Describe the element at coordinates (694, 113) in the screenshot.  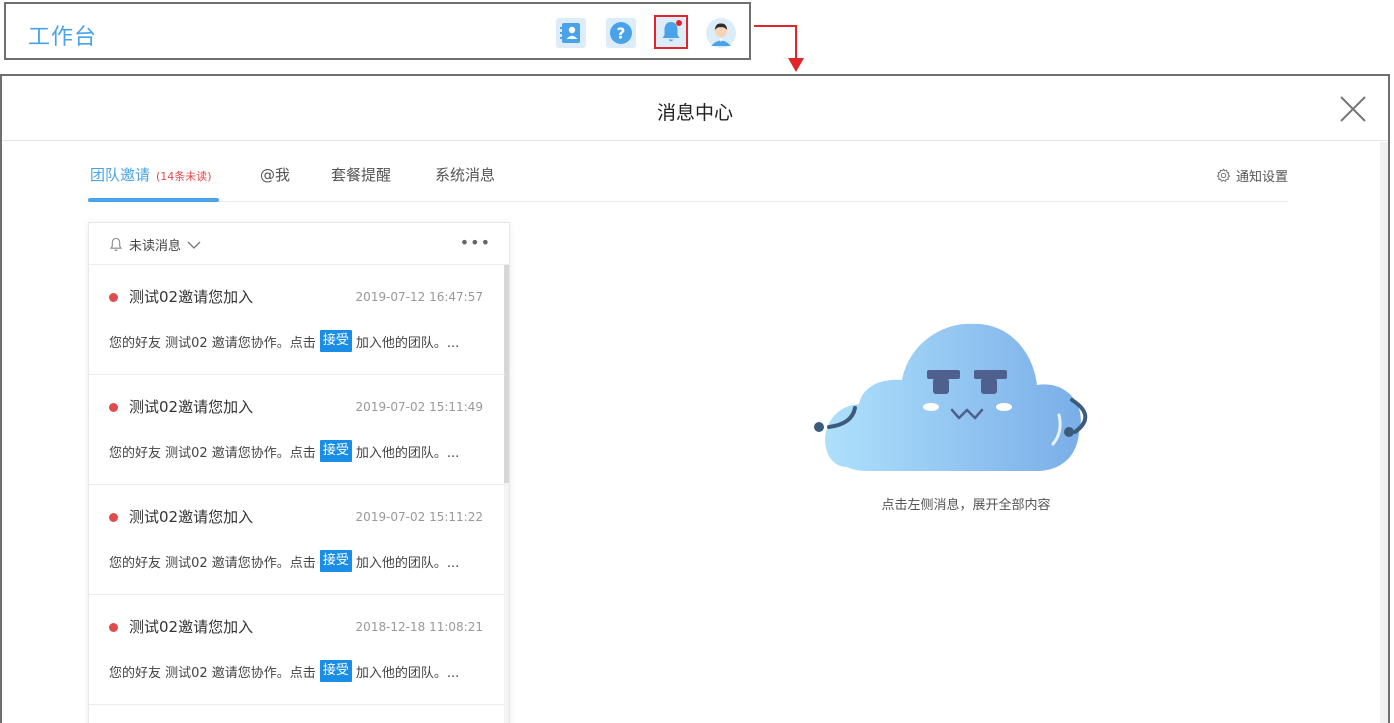
I see `panel-title: 消息中心` at that location.